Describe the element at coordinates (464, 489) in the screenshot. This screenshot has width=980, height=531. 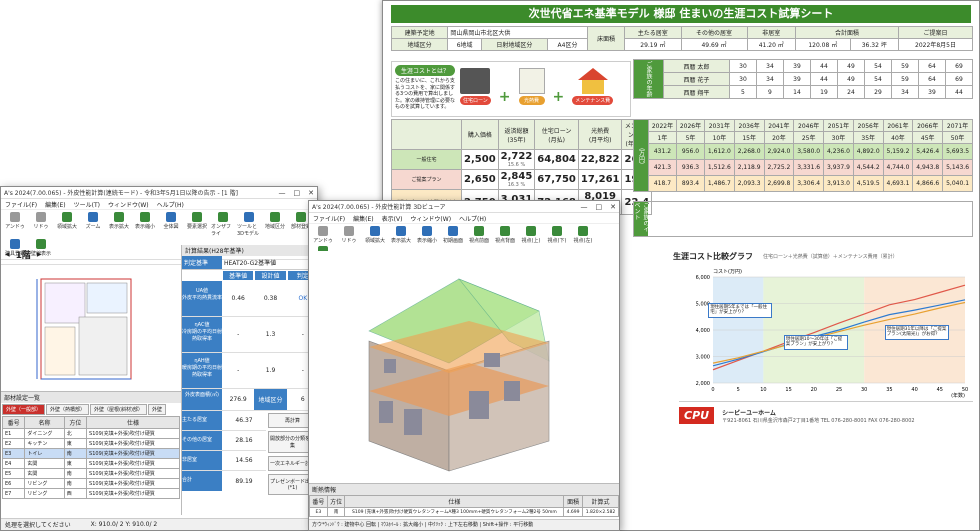
I see `info-title: 断熱情報` at that location.